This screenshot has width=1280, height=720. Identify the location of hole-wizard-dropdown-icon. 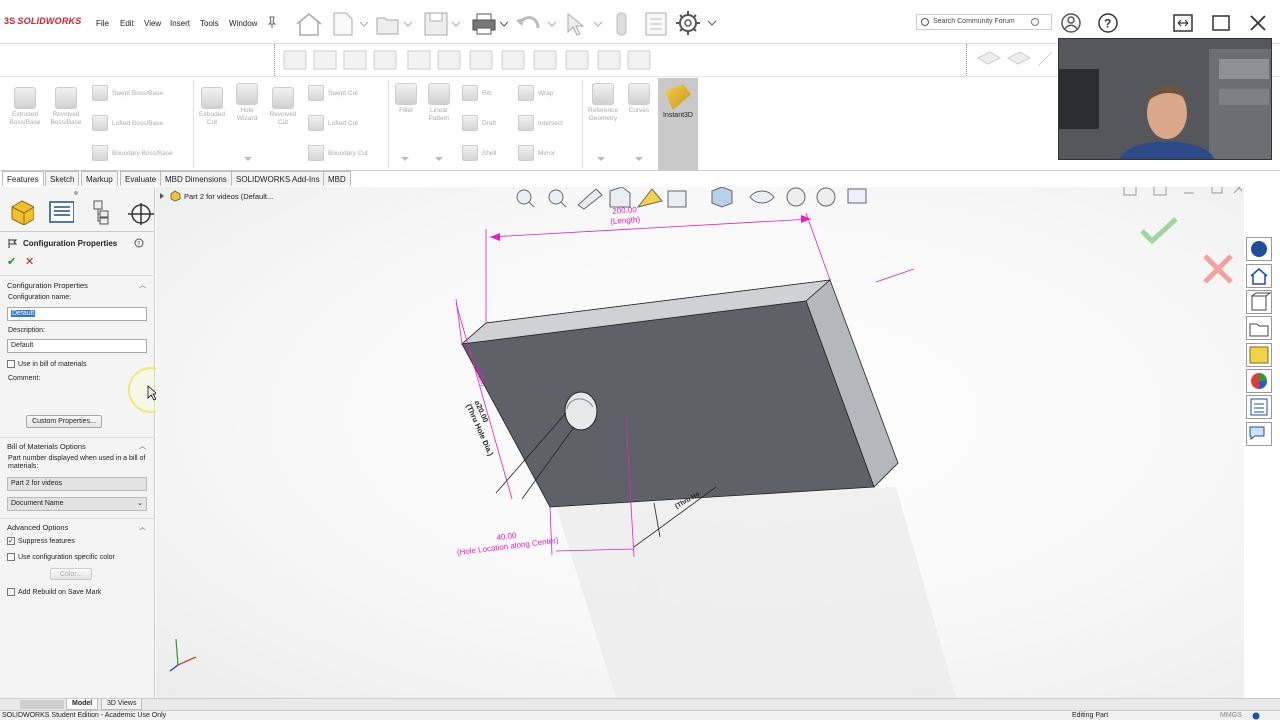
(248, 159).